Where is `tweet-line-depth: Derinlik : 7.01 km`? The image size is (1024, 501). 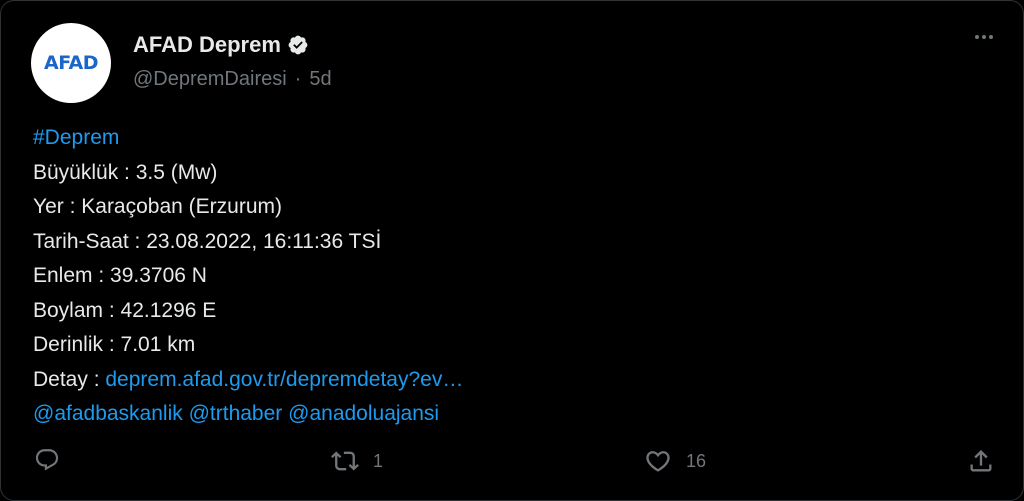
tweet-line-depth: Derinlik : 7.01 km is located at coordinates (114, 344).